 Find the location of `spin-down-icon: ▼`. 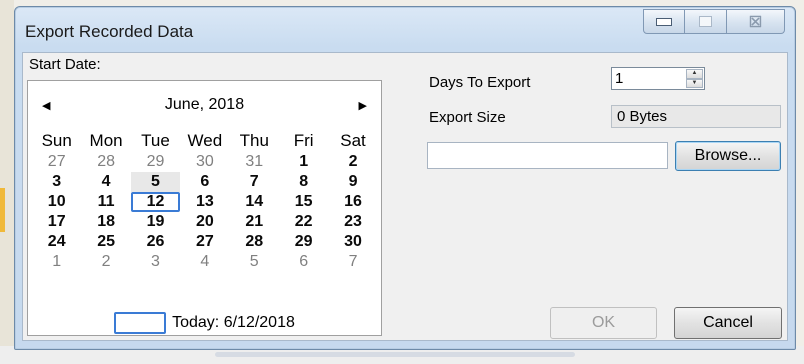

spin-down-icon: ▼ is located at coordinates (694, 83).